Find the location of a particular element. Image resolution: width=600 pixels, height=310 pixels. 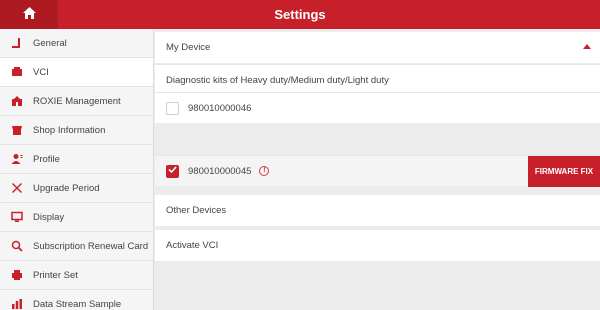

check-icon is located at coordinates (172, 171).